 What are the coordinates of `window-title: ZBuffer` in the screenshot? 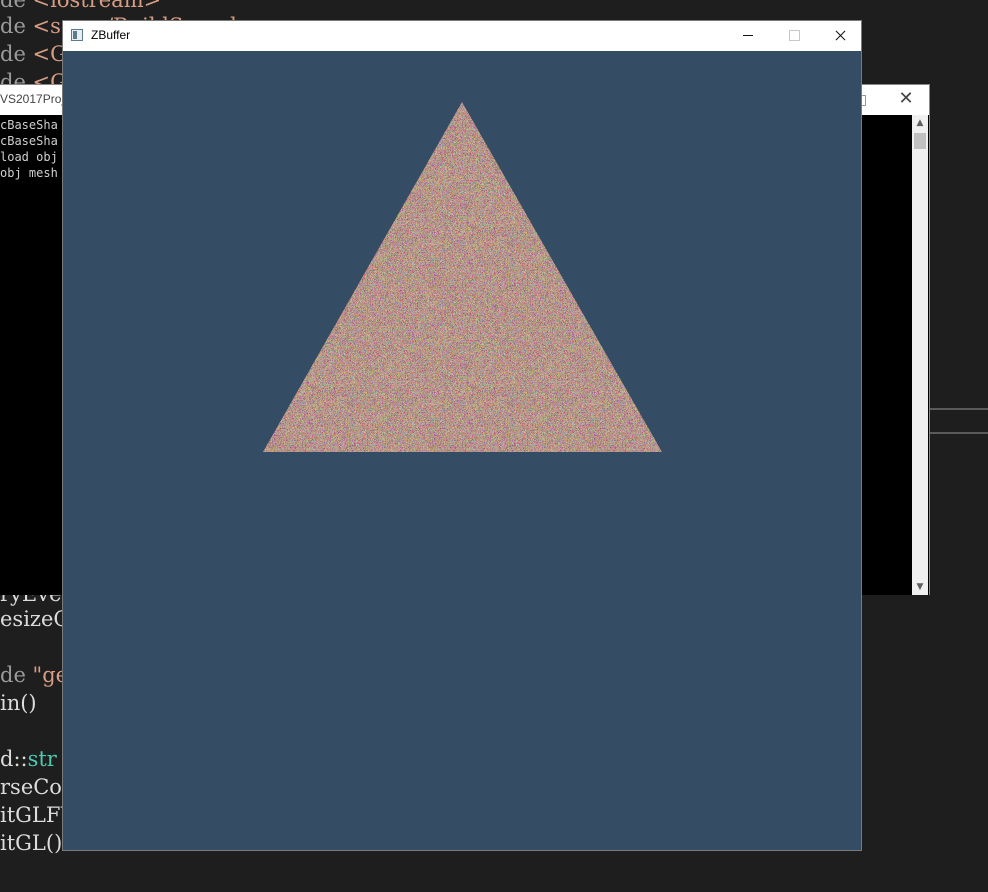 It's located at (111, 35).